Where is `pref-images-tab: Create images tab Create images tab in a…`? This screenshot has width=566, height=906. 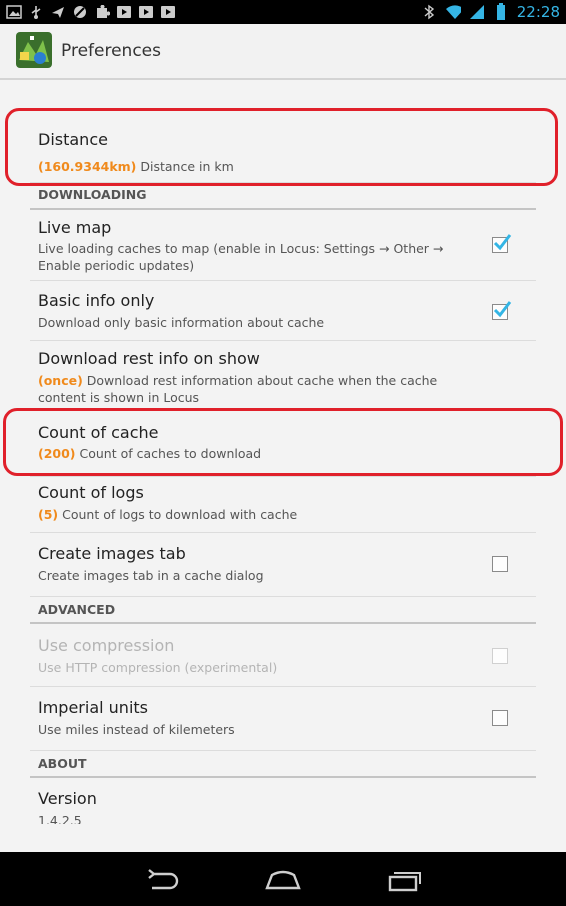
pref-images-tab: Create images tab Create images tab in a… is located at coordinates (283, 564).